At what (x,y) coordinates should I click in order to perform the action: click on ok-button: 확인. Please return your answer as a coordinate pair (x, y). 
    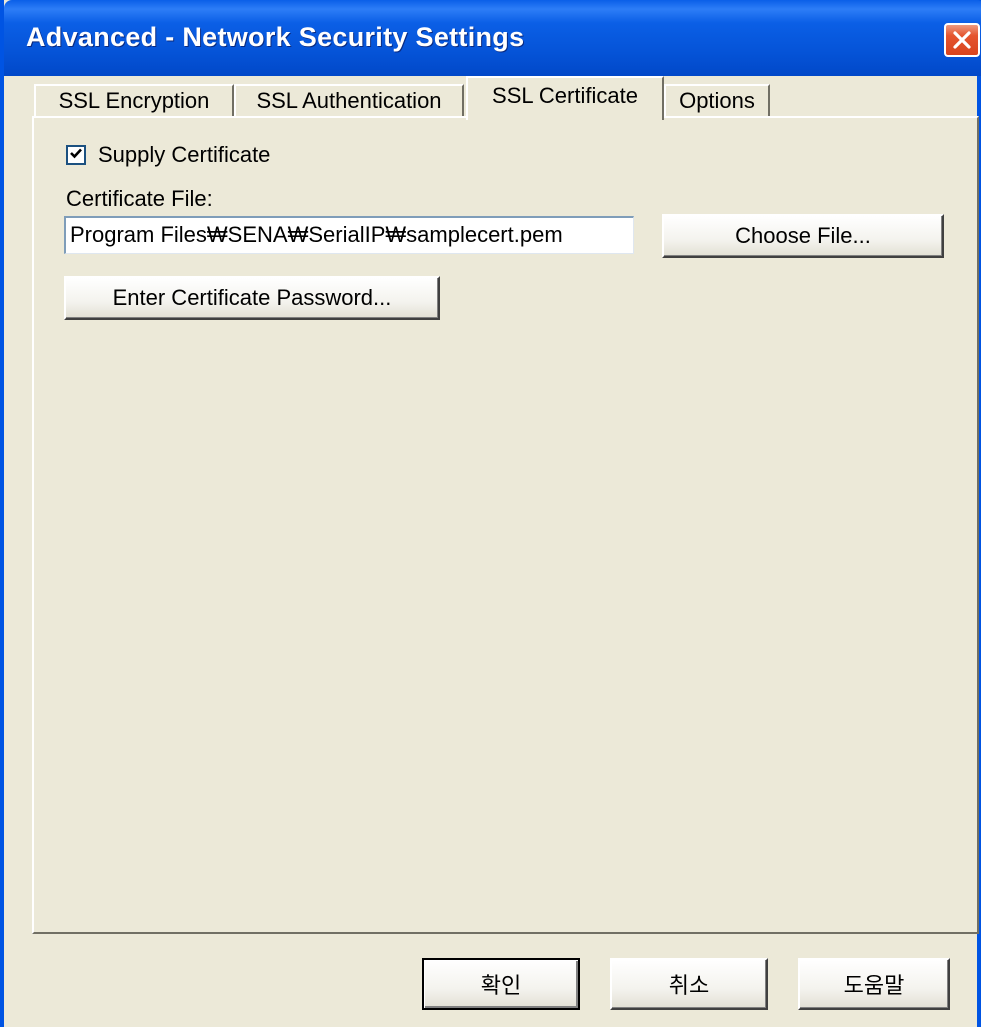
    Looking at the image, I should click on (501, 984).